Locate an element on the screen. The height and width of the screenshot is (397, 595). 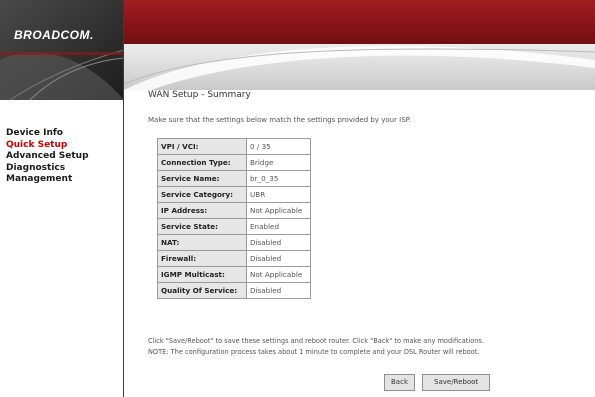
table-row: Service Category: UBR is located at coordinates (234, 194).